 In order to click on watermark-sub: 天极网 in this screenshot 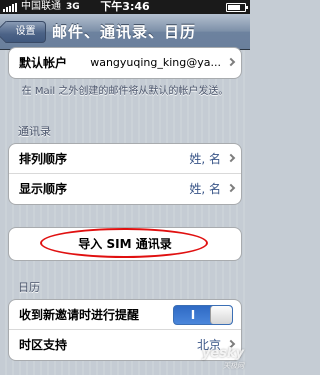, I will do `click(233, 366)`.